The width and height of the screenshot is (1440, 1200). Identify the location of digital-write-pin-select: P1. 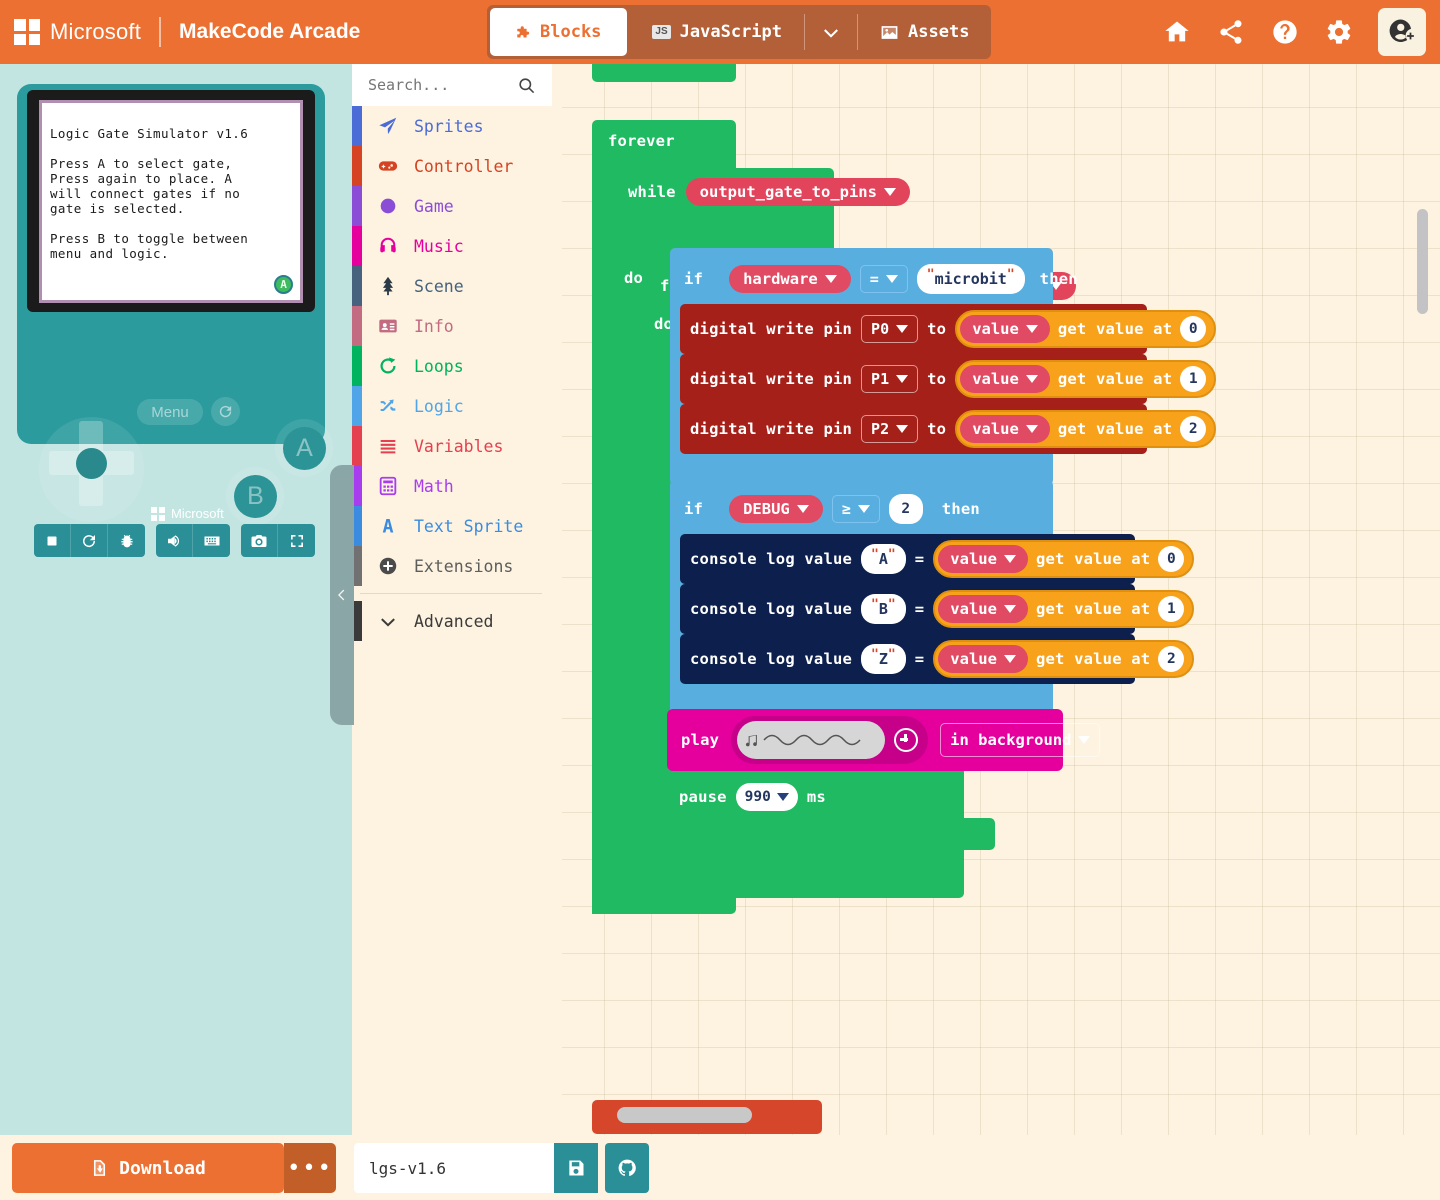
(890, 379).